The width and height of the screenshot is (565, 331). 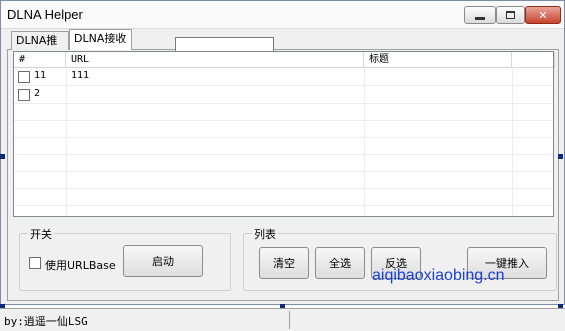 I want to click on list-group-legend: 列表, so click(x=265, y=234).